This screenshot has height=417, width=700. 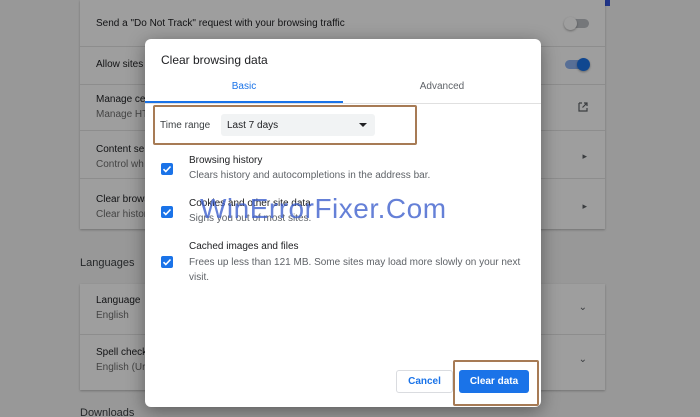 I want to click on tab-divider, so click(x=343, y=103).